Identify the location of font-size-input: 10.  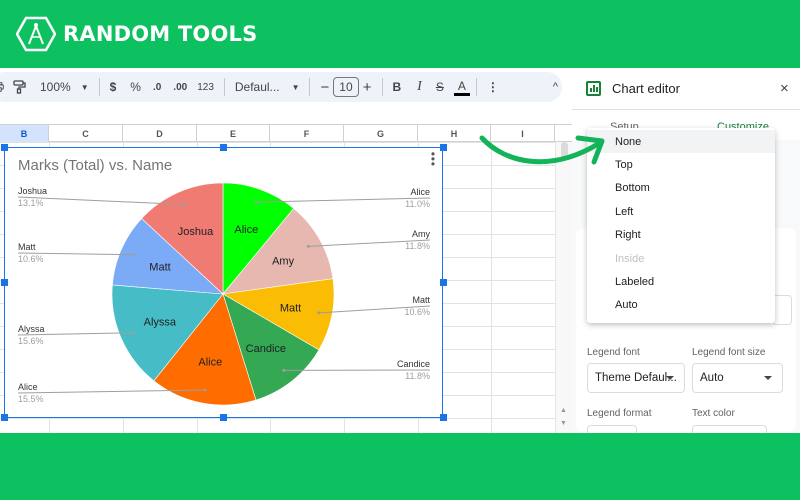
(346, 87).